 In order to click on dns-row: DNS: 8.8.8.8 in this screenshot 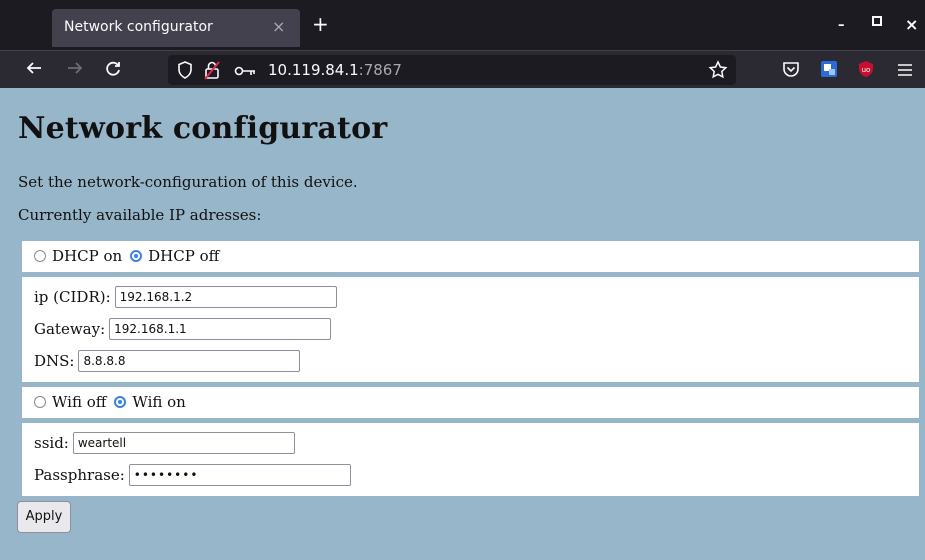, I will do `click(167, 361)`.